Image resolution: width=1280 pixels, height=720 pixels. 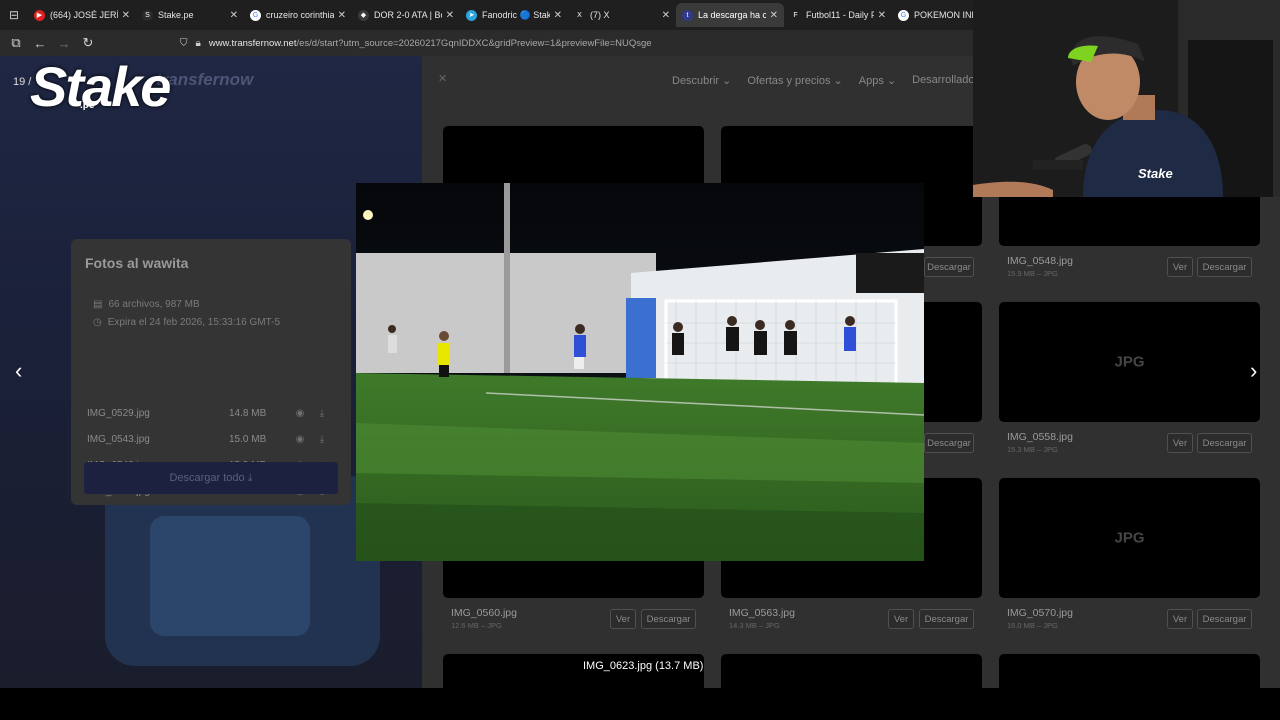 What do you see at coordinates (39, 15) in the screenshot?
I see `tab-favicon-icon: ▶` at bounding box center [39, 15].